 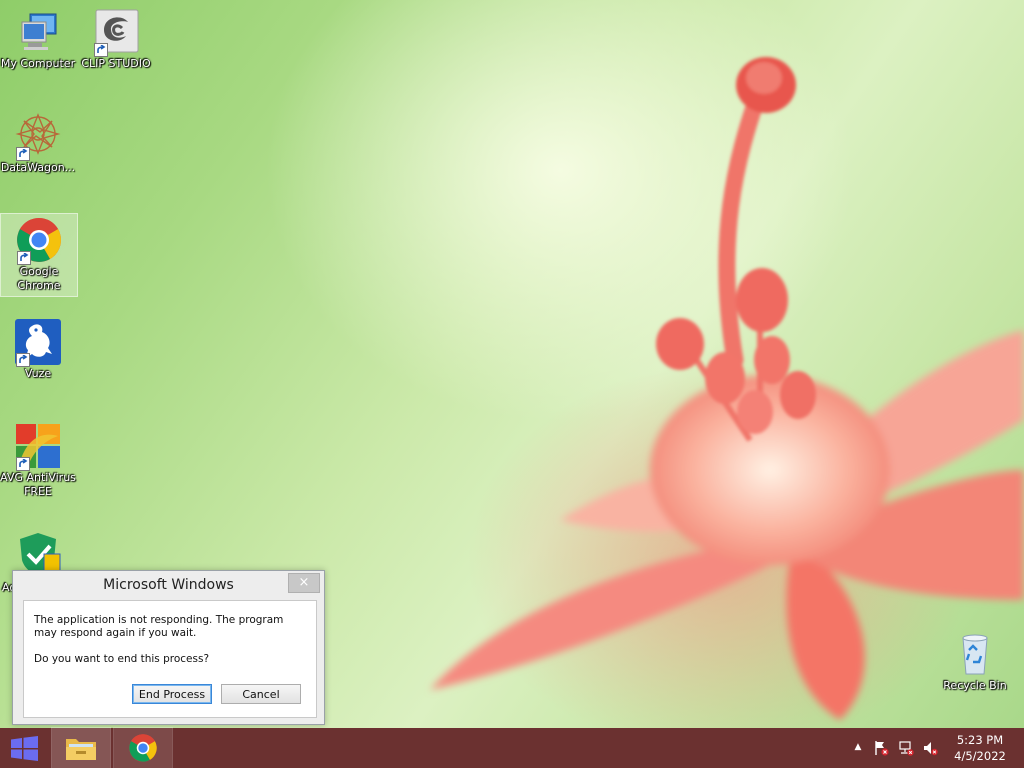 What do you see at coordinates (858, 747) in the screenshot?
I see `show-hidden-icons-chevron-icon: ▲` at bounding box center [858, 747].